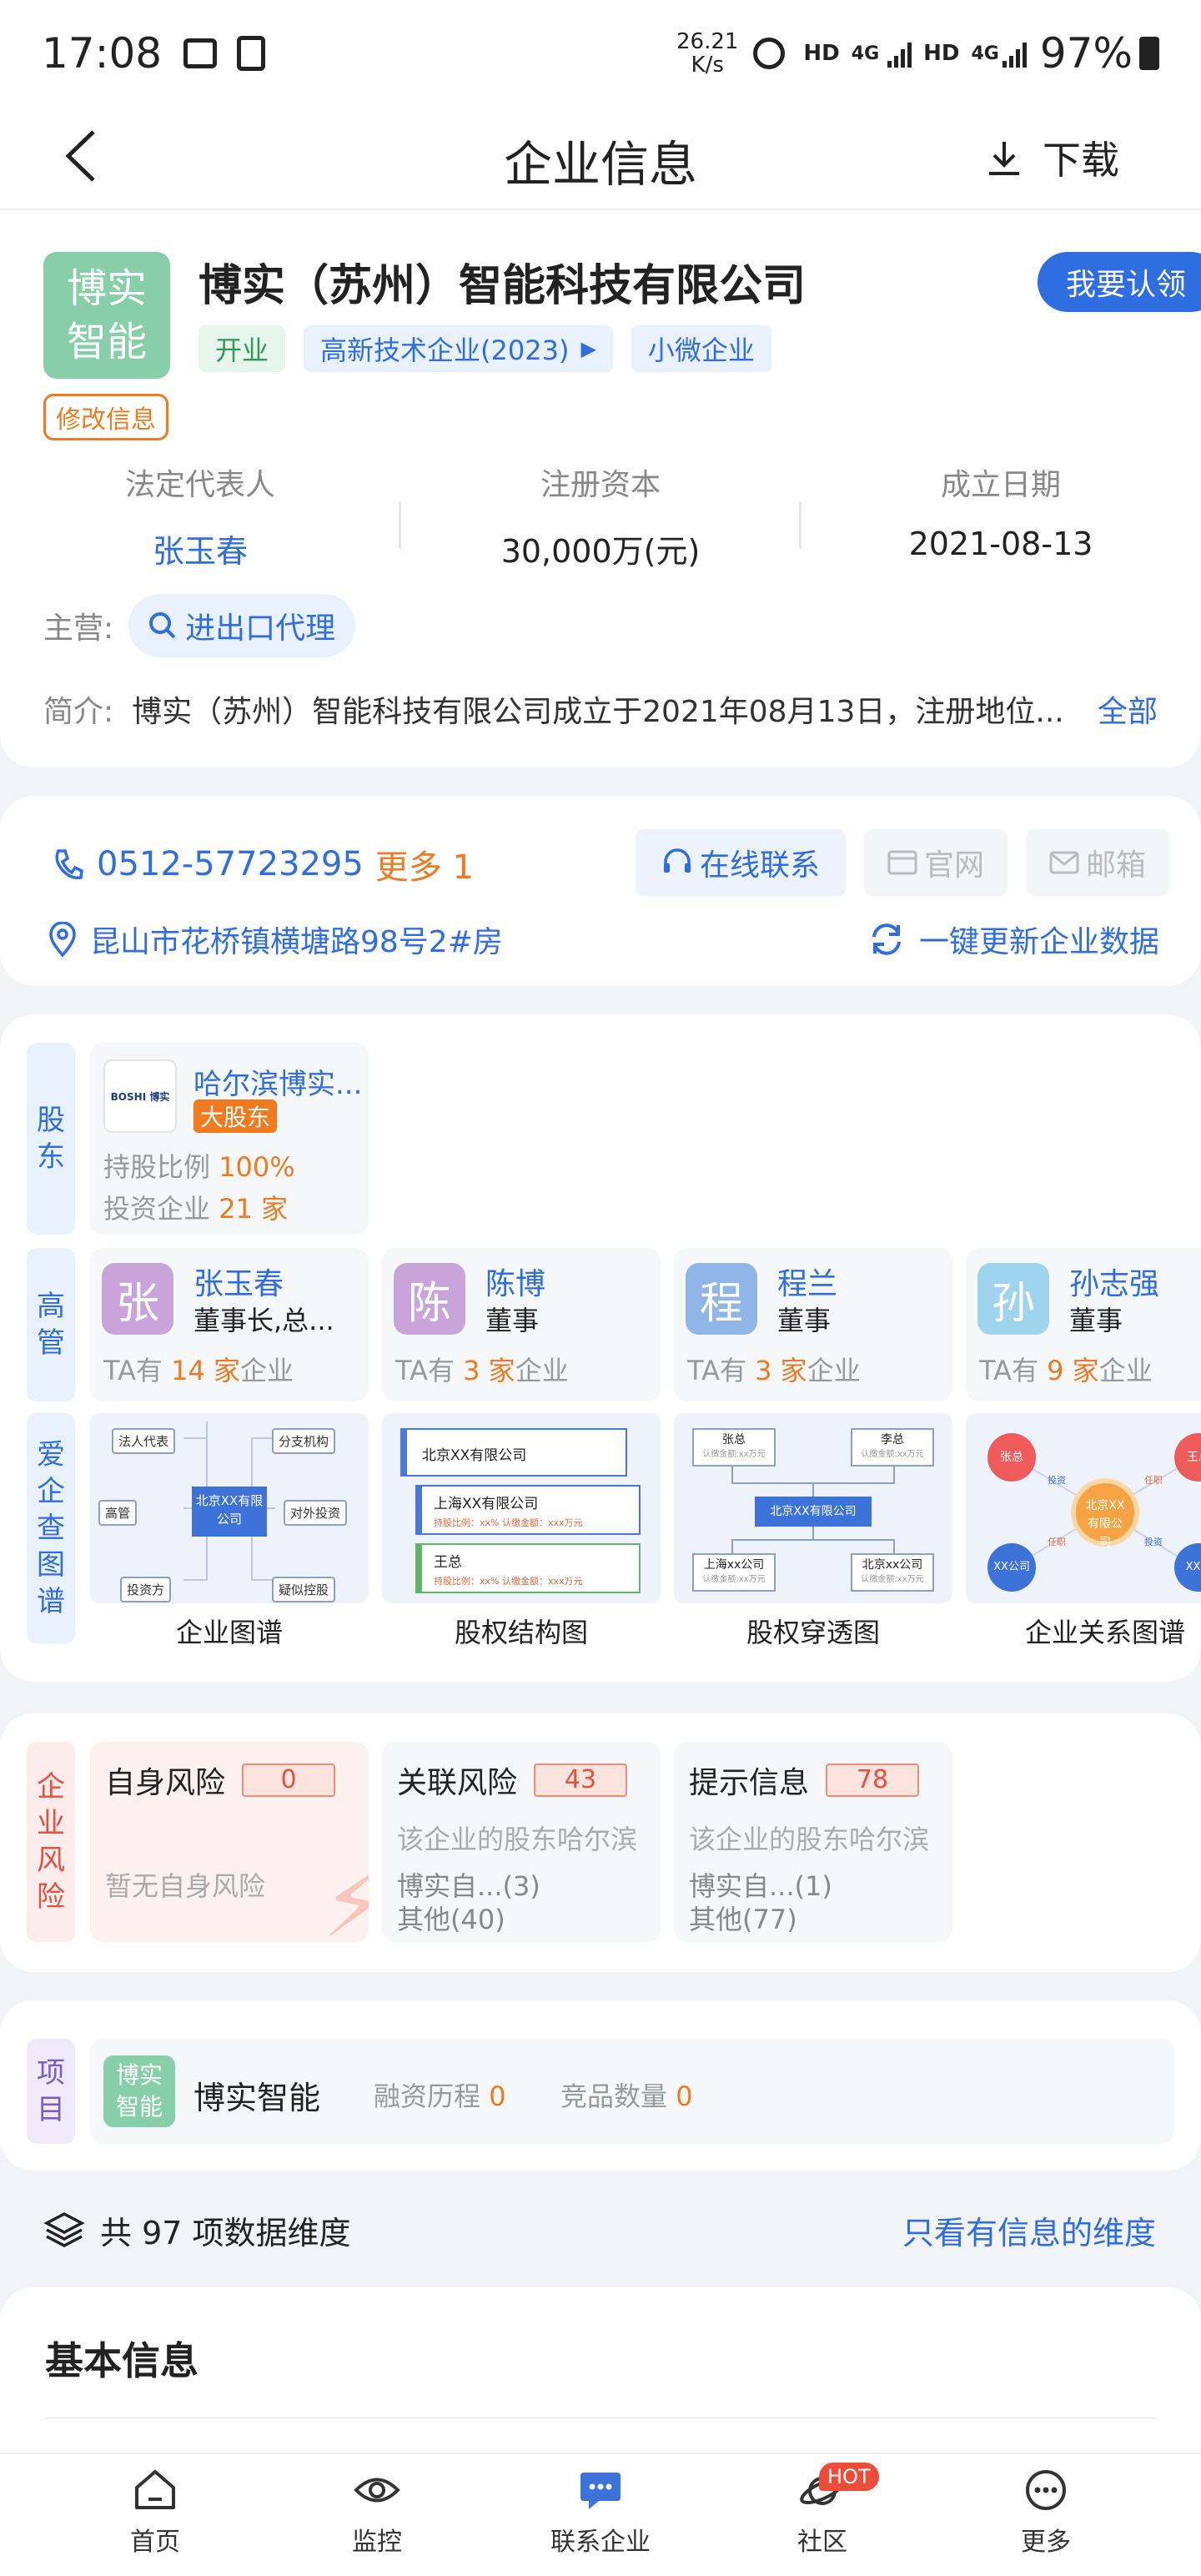 This screenshot has width=1201, height=2576. What do you see at coordinates (230, 1842) in the screenshot?
I see `risk-card-self: 自身风险 0 暂无自身风险 ⚡` at bounding box center [230, 1842].